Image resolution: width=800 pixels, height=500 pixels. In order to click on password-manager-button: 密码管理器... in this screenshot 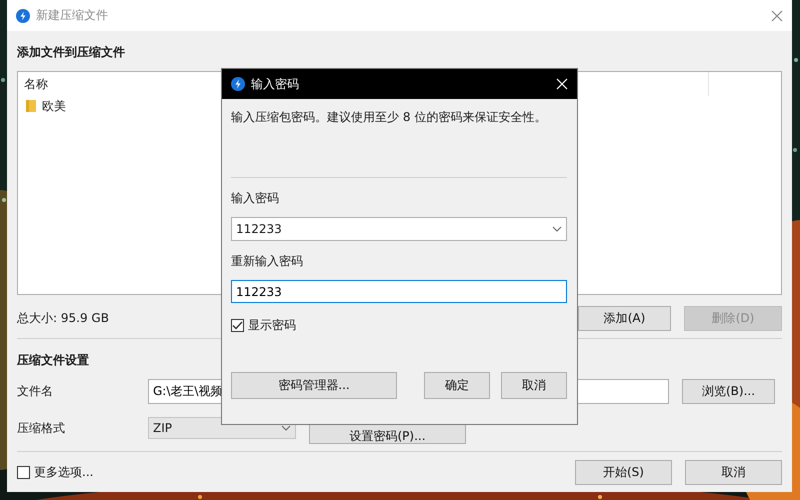, I will do `click(314, 385)`.